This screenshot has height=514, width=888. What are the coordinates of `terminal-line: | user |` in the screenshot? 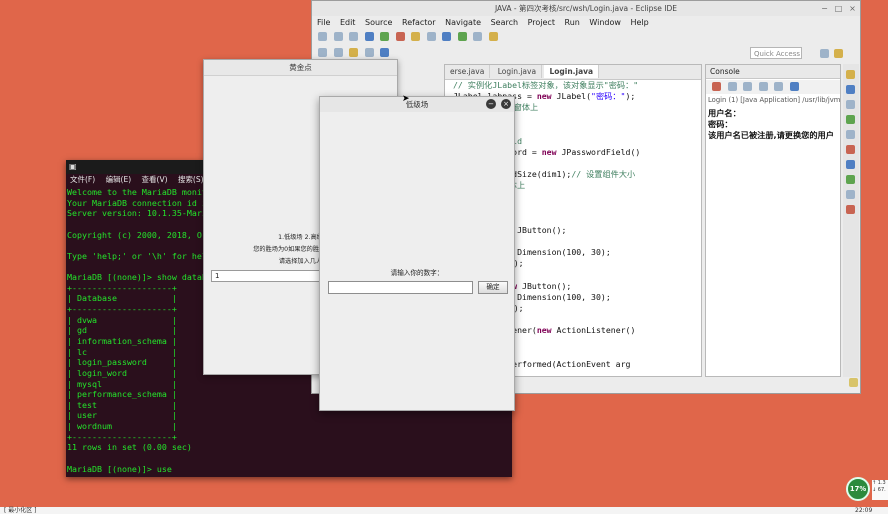 It's located at (122, 415).